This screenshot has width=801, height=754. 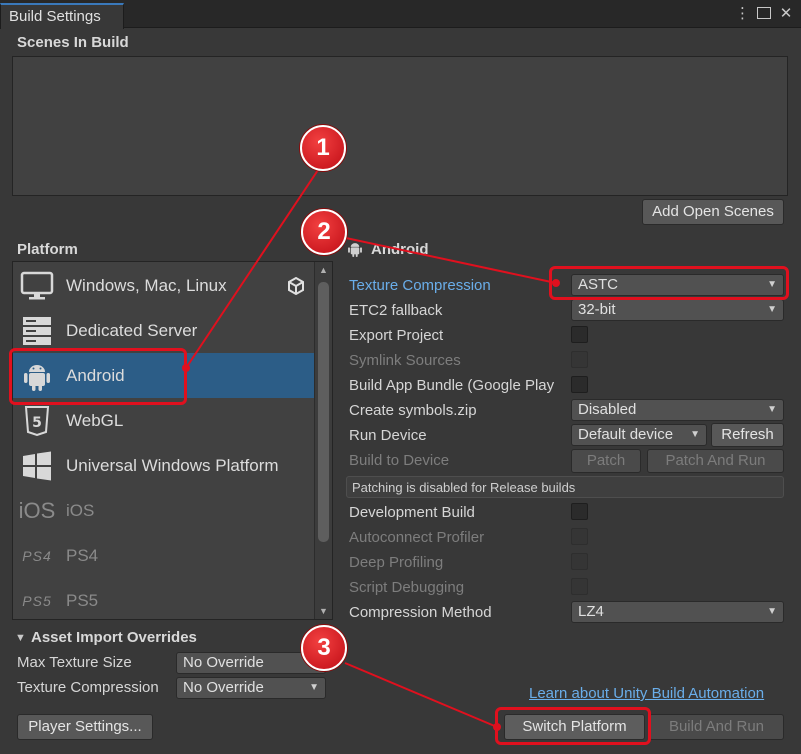 I want to click on window-controls: ⋮ ✕, so click(x=764, y=13).